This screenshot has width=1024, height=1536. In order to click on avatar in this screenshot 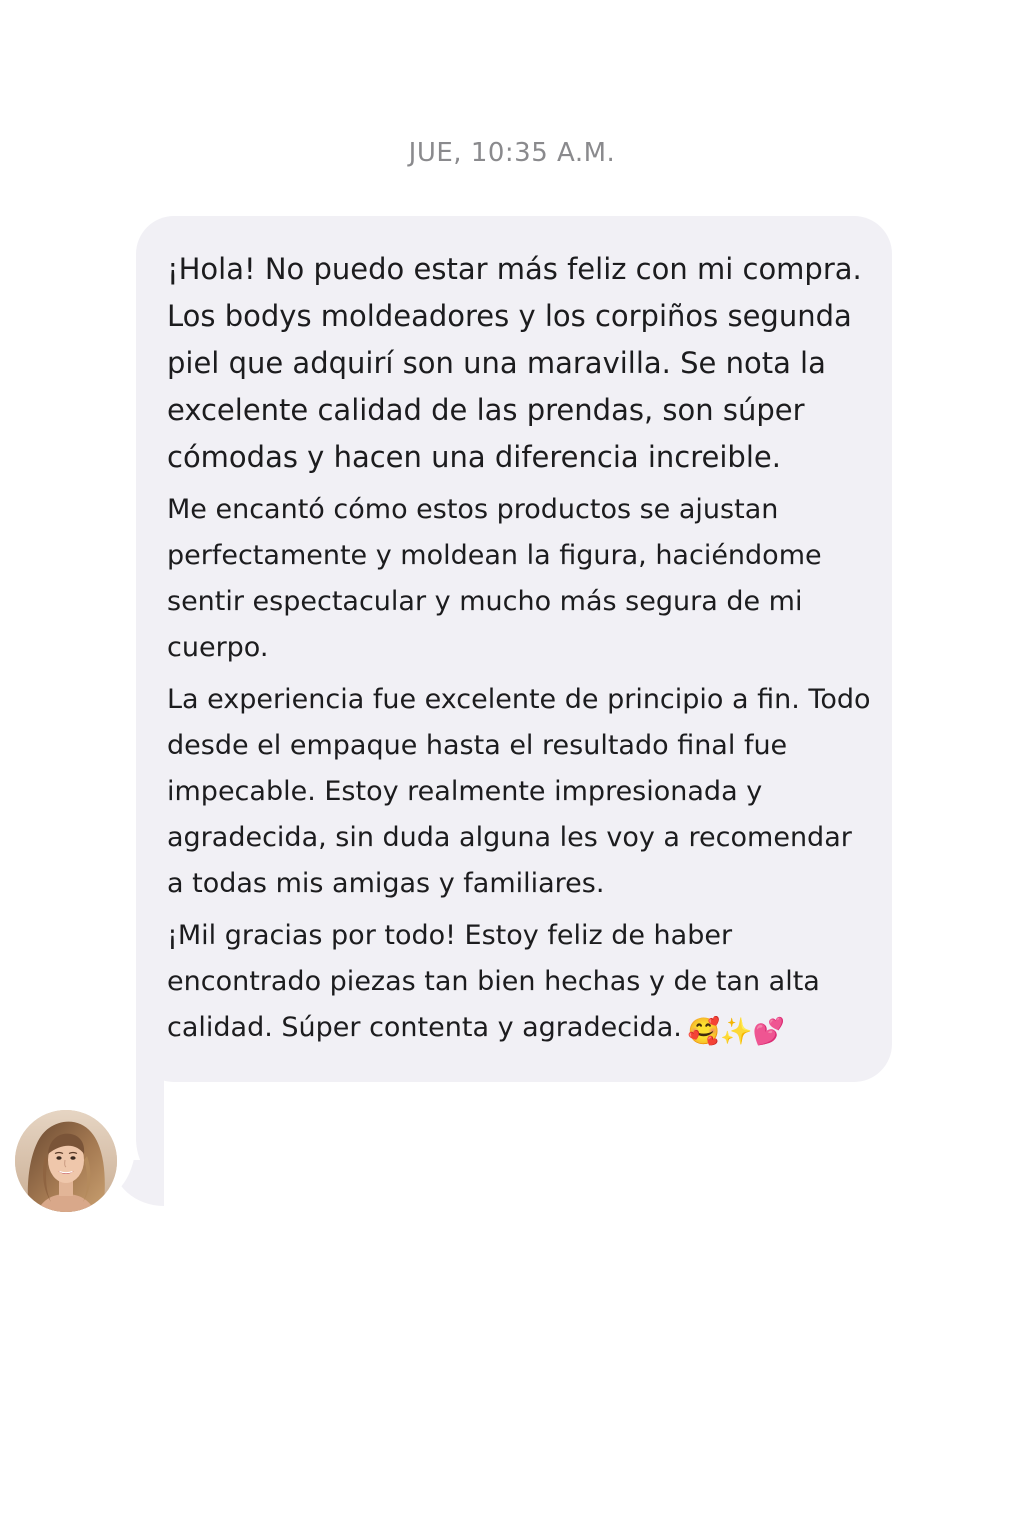, I will do `click(66, 1161)`.